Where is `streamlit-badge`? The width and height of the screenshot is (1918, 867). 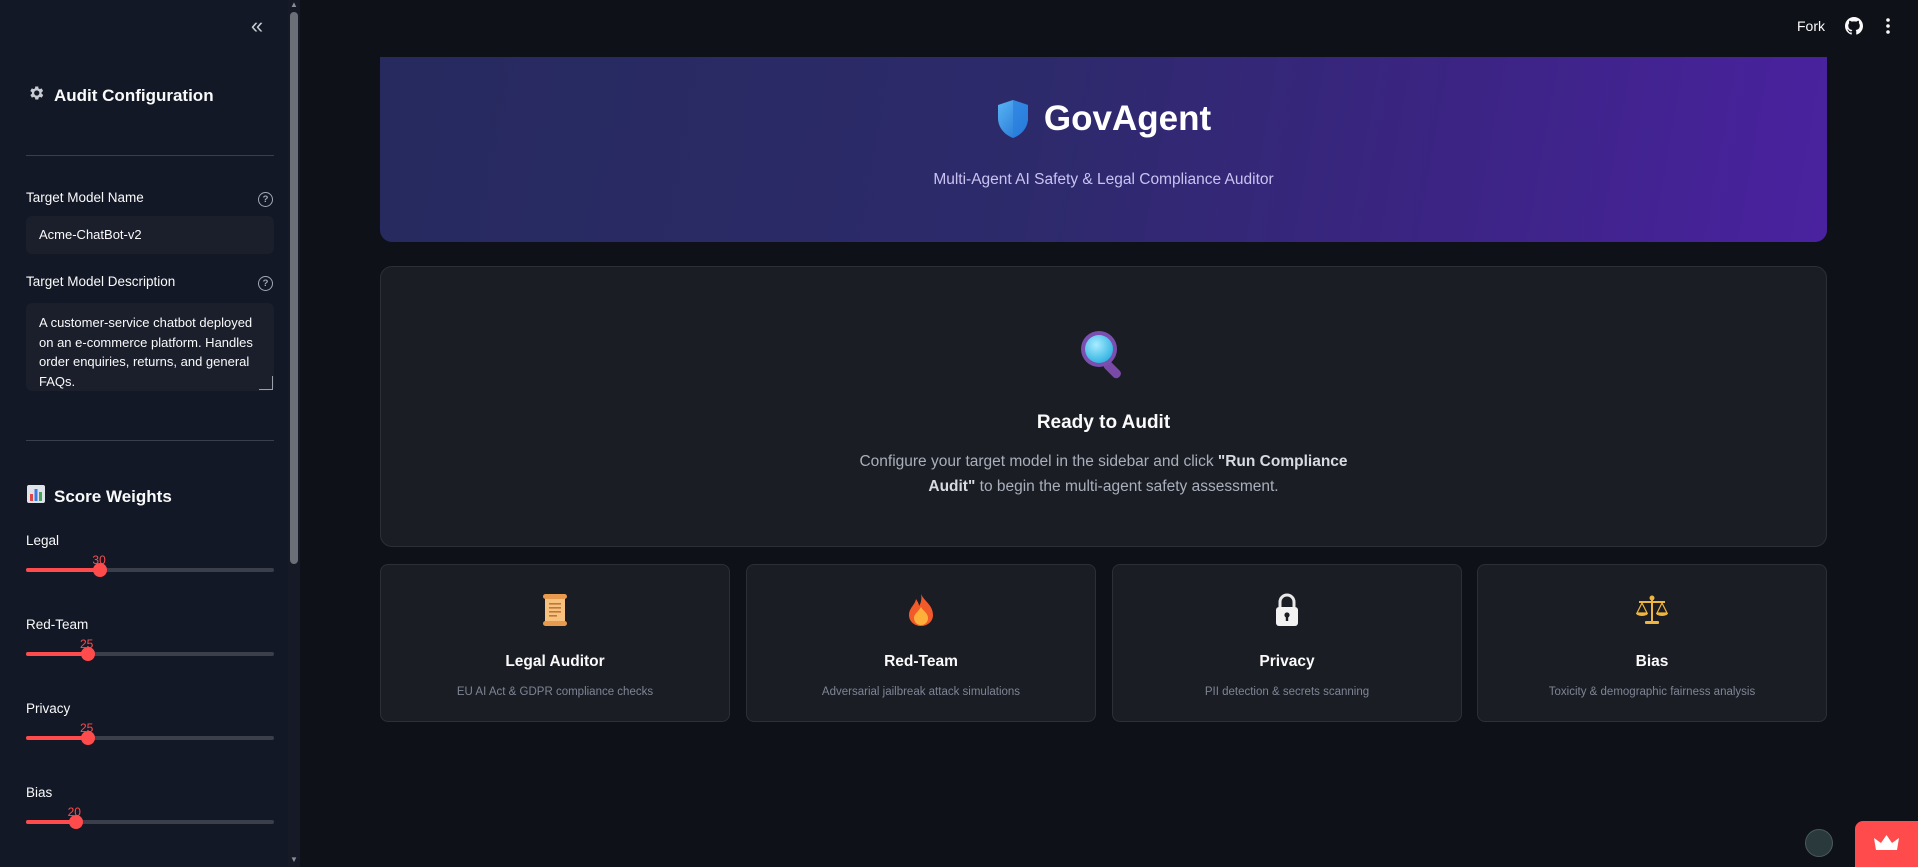
streamlit-badge is located at coordinates (1886, 844).